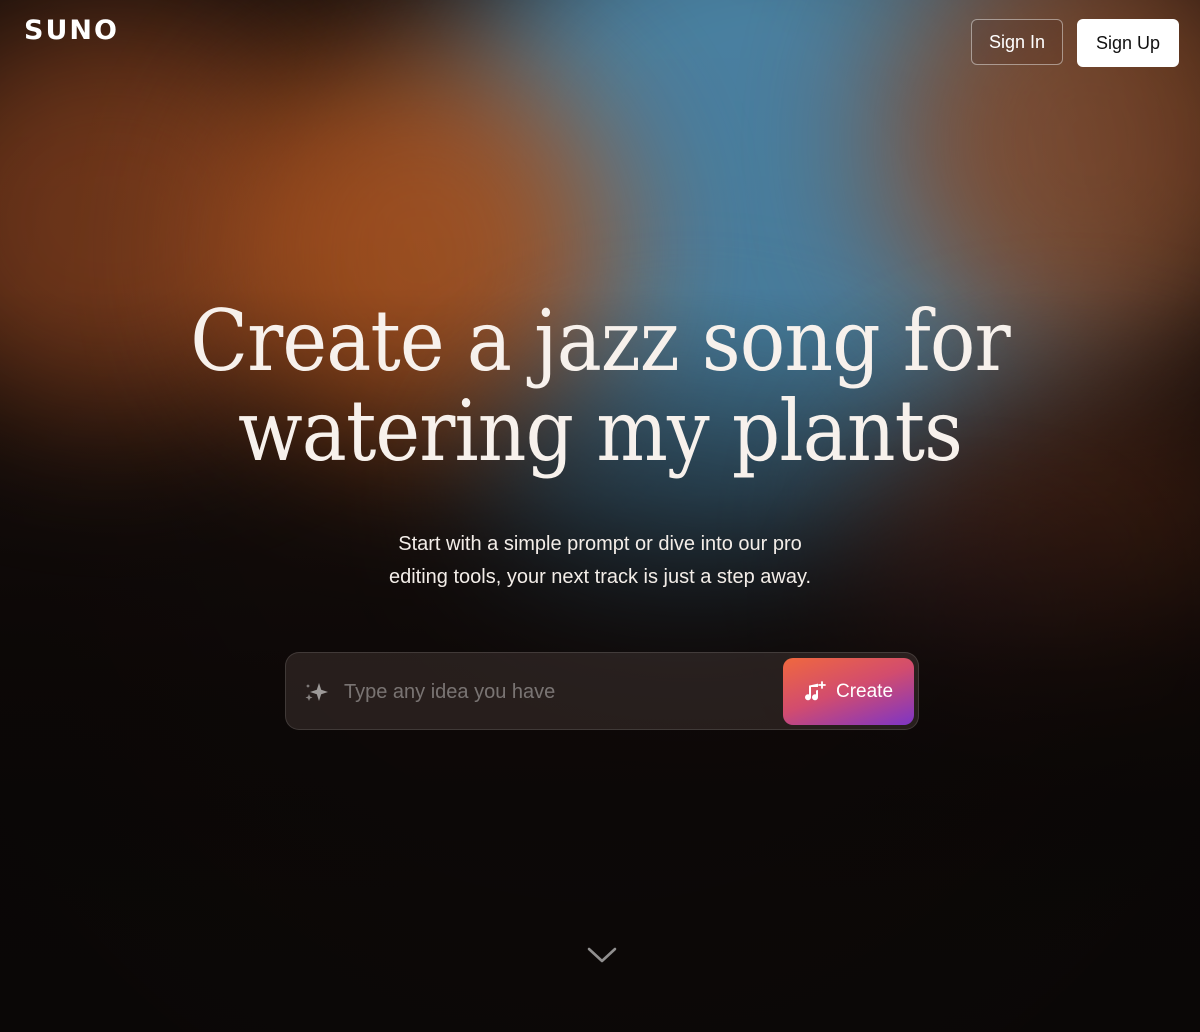 The width and height of the screenshot is (1200, 1032). I want to click on headline-line-1: Create a jazz song for, so click(600, 341).